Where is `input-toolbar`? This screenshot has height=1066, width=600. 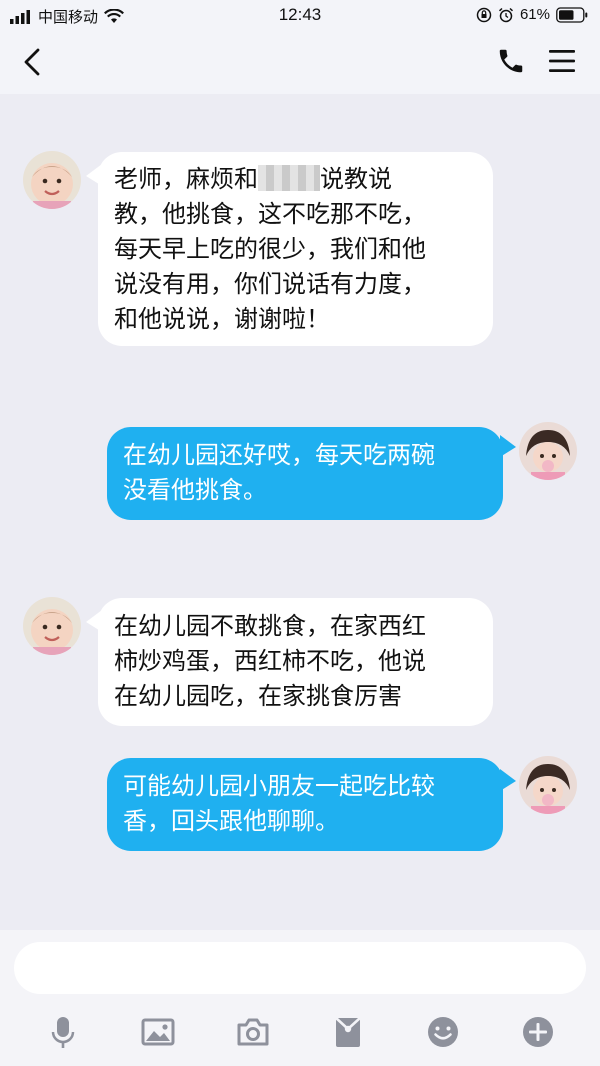
input-toolbar is located at coordinates (300, 1033).